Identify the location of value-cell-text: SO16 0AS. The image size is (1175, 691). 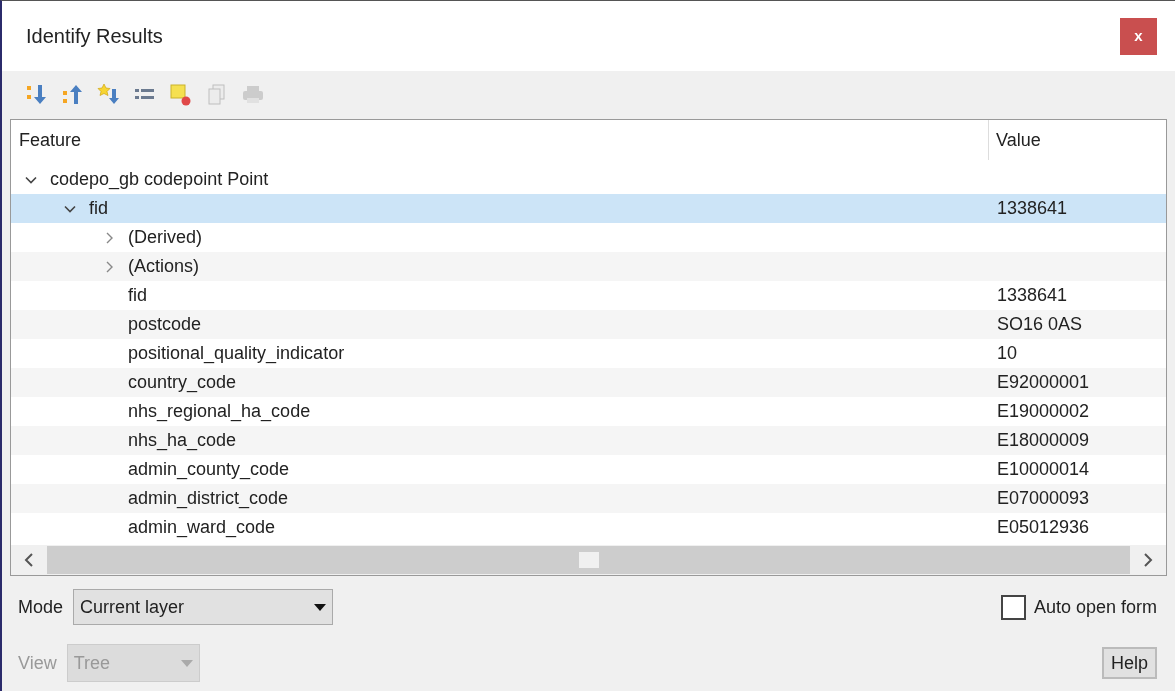
(1039, 324).